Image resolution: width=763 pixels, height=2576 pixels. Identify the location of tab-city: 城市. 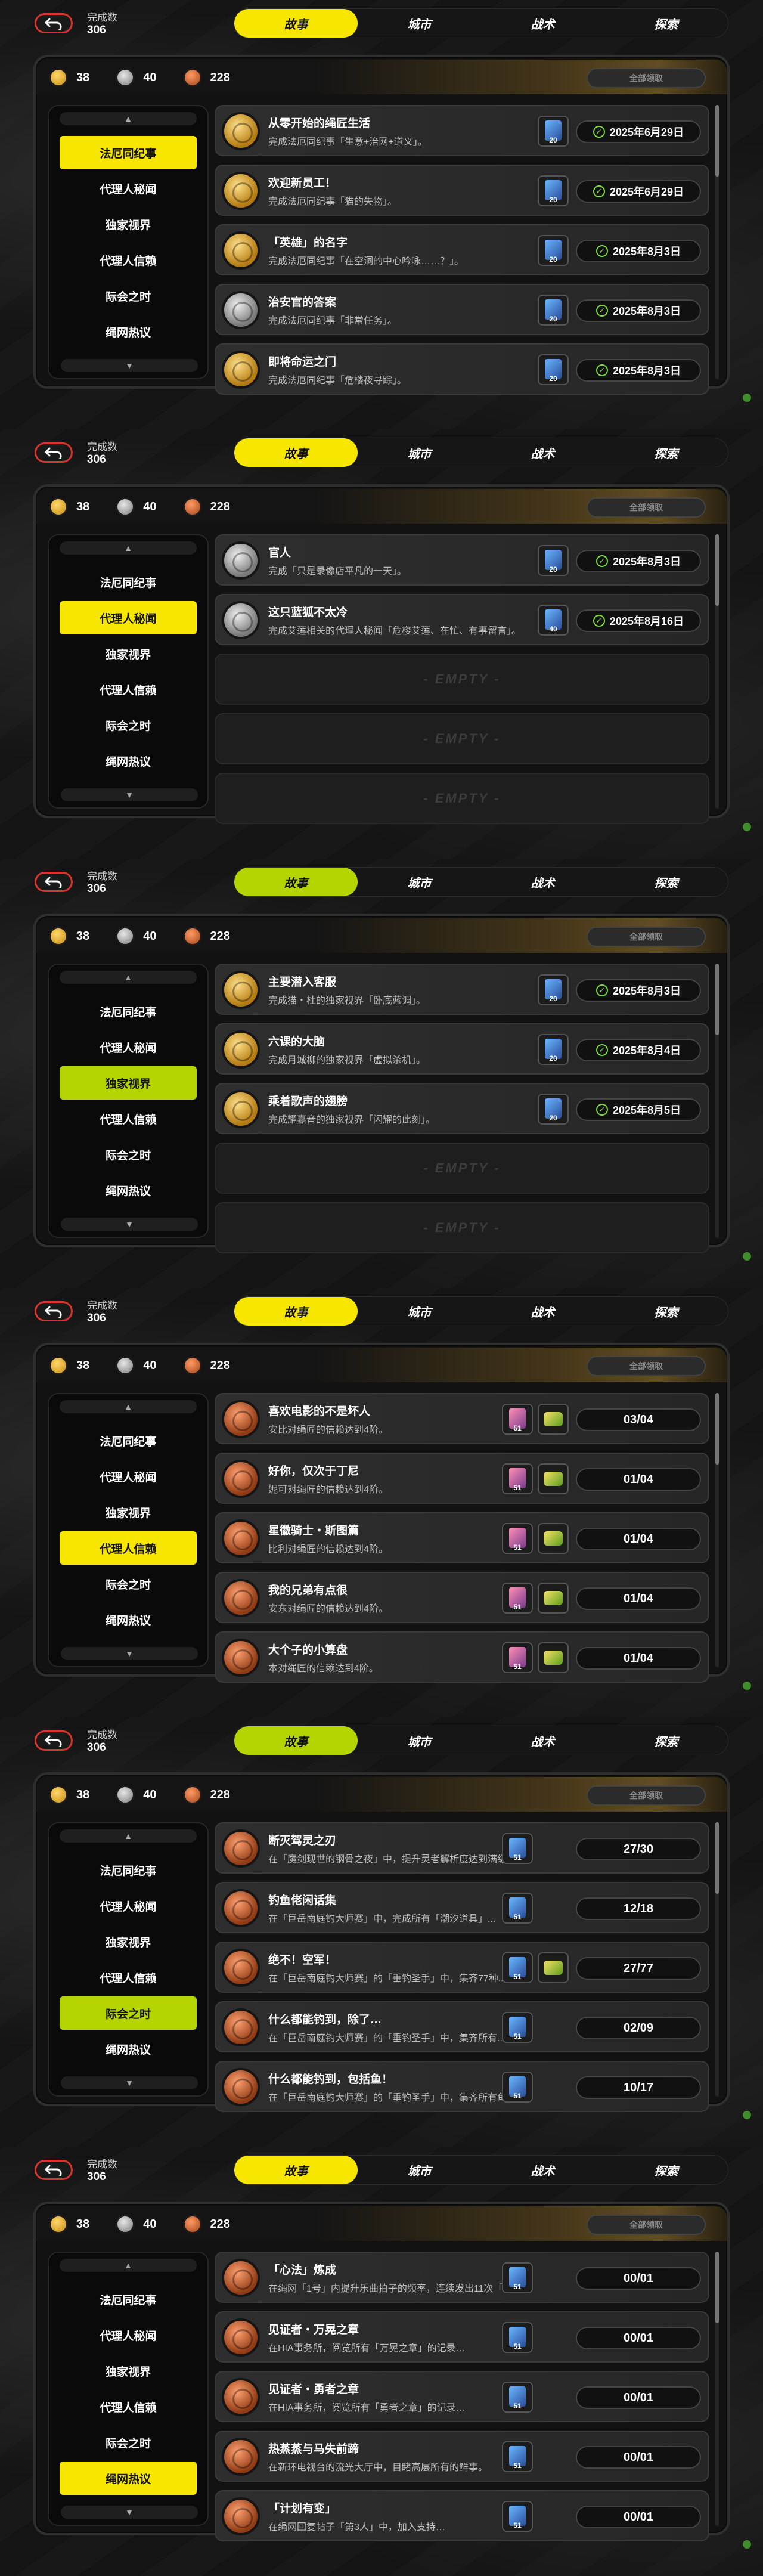
(419, 24).